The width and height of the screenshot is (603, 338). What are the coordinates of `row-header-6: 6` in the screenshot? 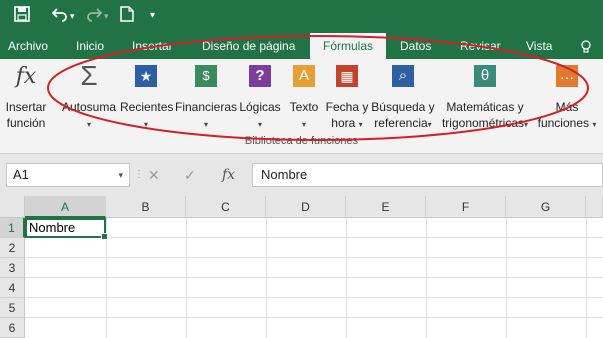 It's located at (12, 328).